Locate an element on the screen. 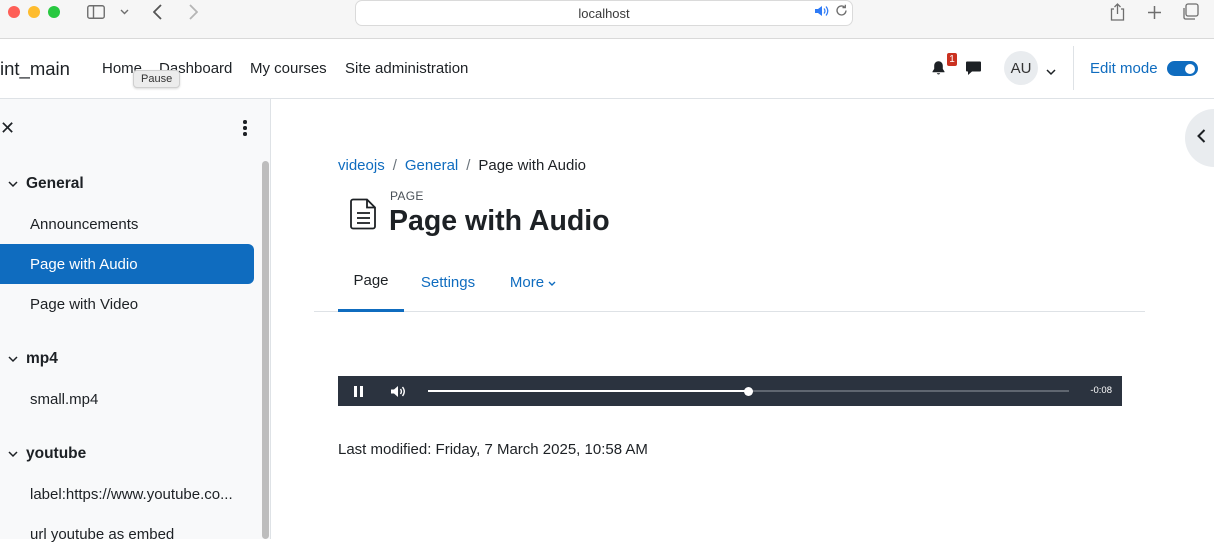  section-youtube: youtube is located at coordinates (43, 454).